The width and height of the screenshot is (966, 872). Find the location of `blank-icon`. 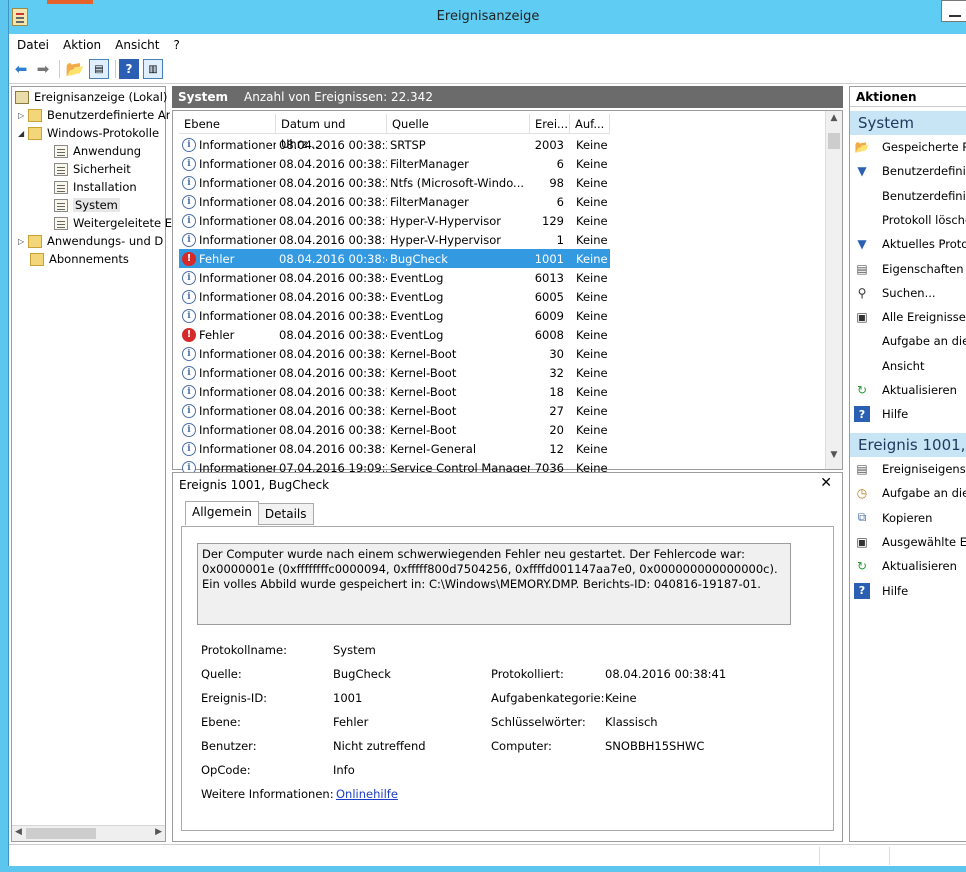

blank-icon is located at coordinates (862, 341).